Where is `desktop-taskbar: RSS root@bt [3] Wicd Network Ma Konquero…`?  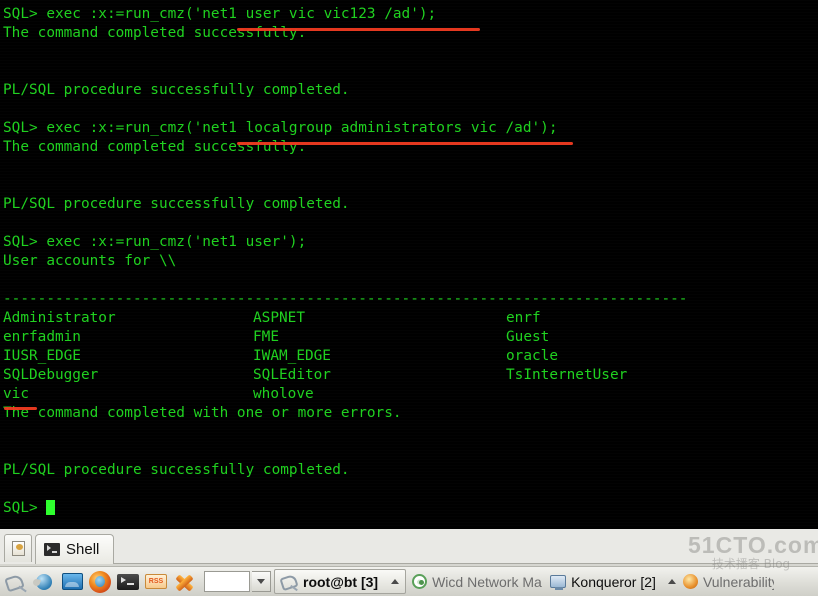
desktop-taskbar: RSS root@bt [3] Wicd Network Ma Konquero… is located at coordinates (409, 581).